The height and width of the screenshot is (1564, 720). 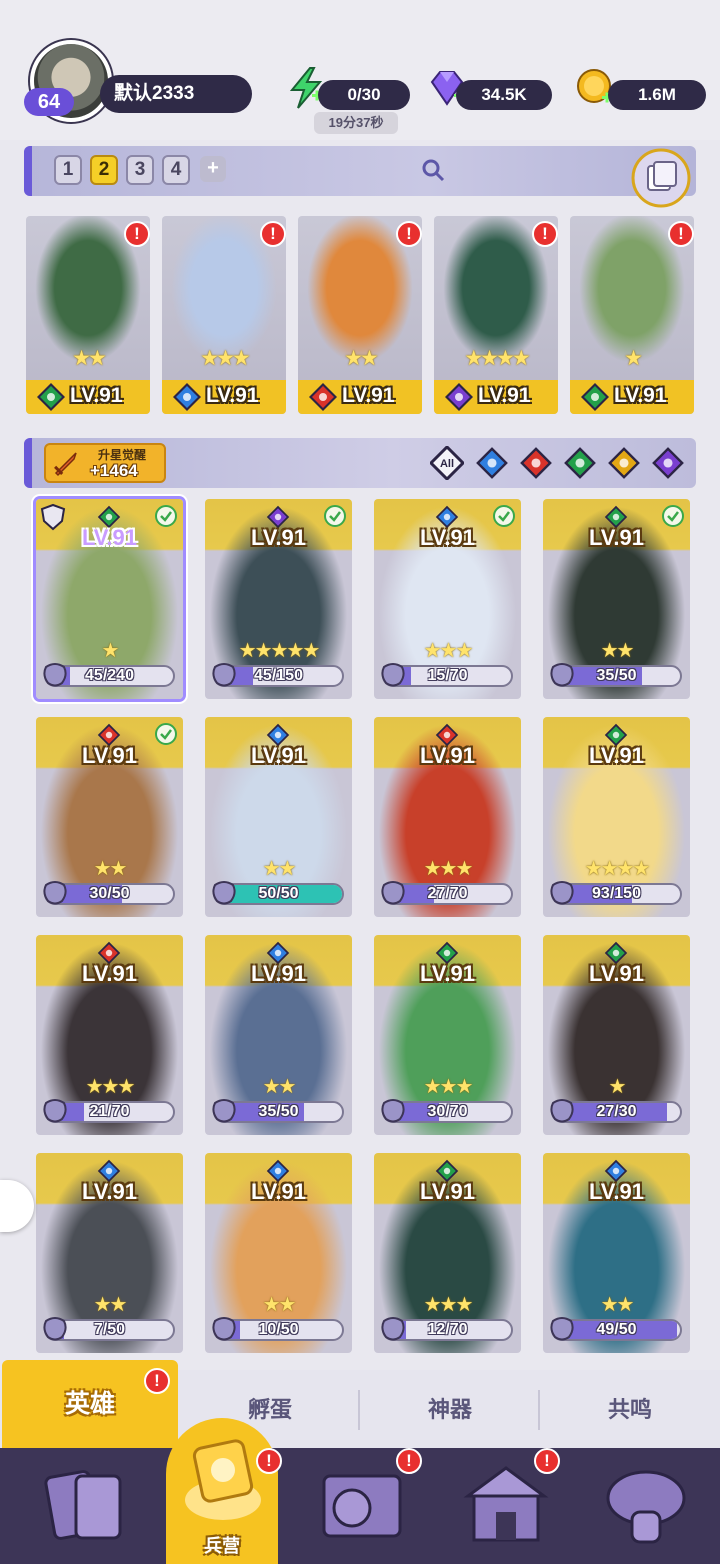 What do you see at coordinates (356, 123) in the screenshot?
I see `energy-timer: 19分37秒` at bounding box center [356, 123].